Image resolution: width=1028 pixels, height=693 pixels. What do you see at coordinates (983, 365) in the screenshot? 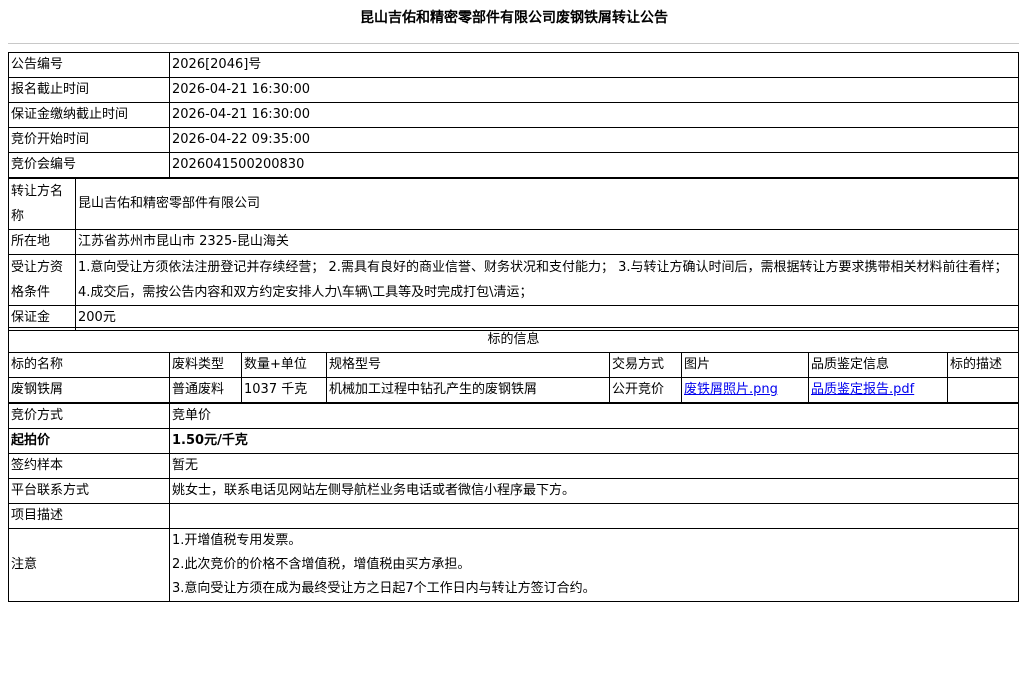
I see `column-header: 标的描述` at bounding box center [983, 365].